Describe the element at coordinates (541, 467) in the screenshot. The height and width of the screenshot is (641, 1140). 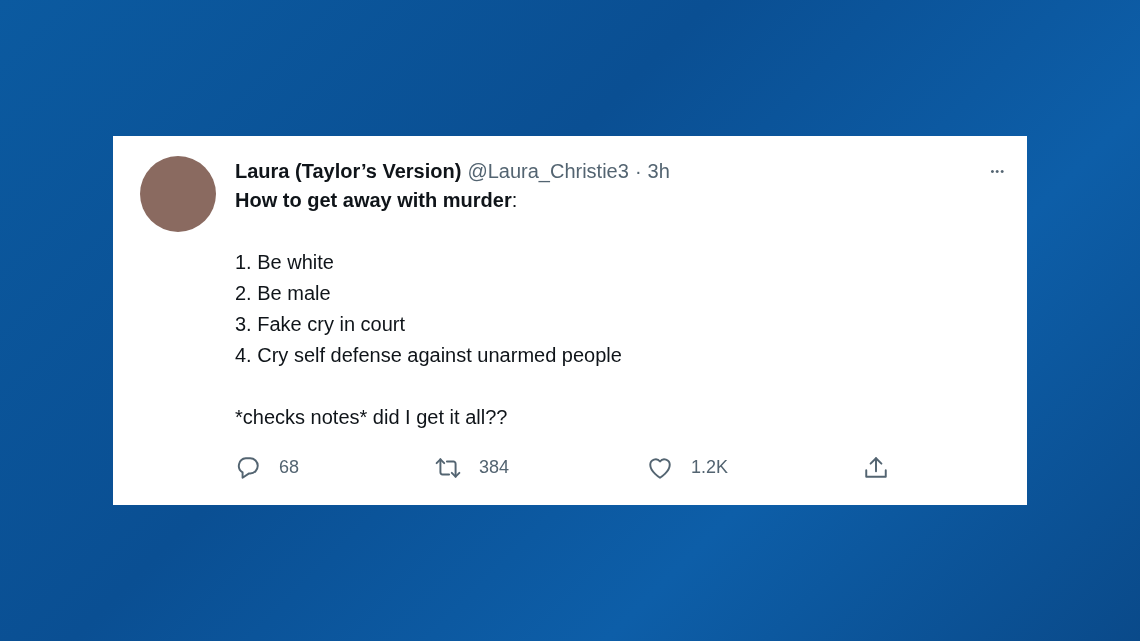
I see `retweet-button: 384` at that location.